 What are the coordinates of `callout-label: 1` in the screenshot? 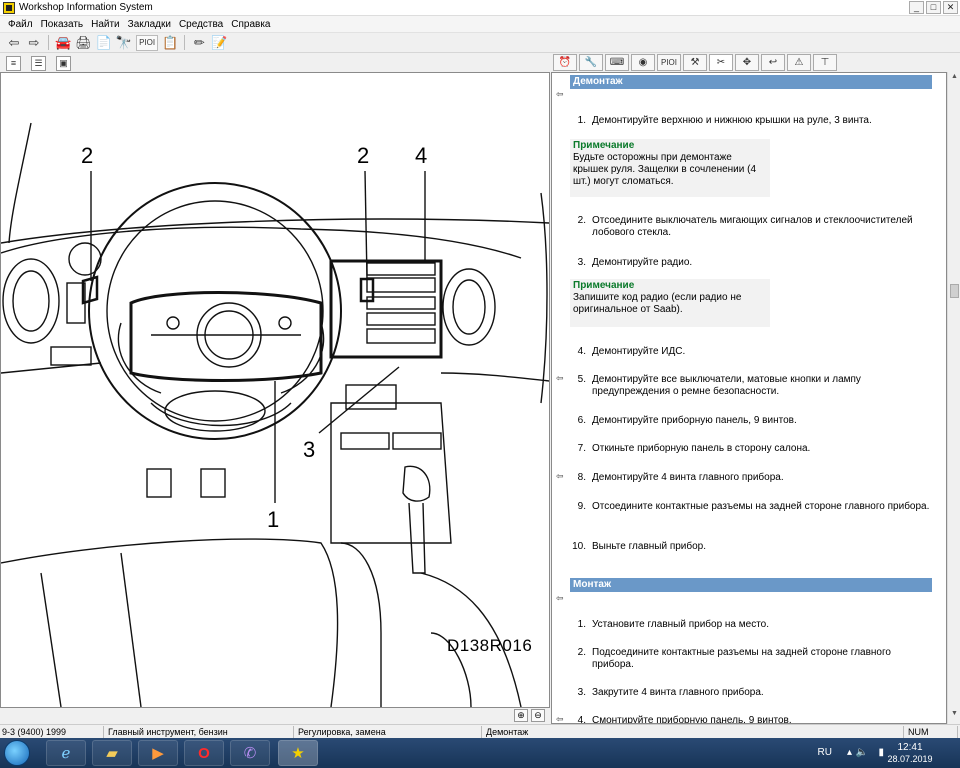 It's located at (273, 519).